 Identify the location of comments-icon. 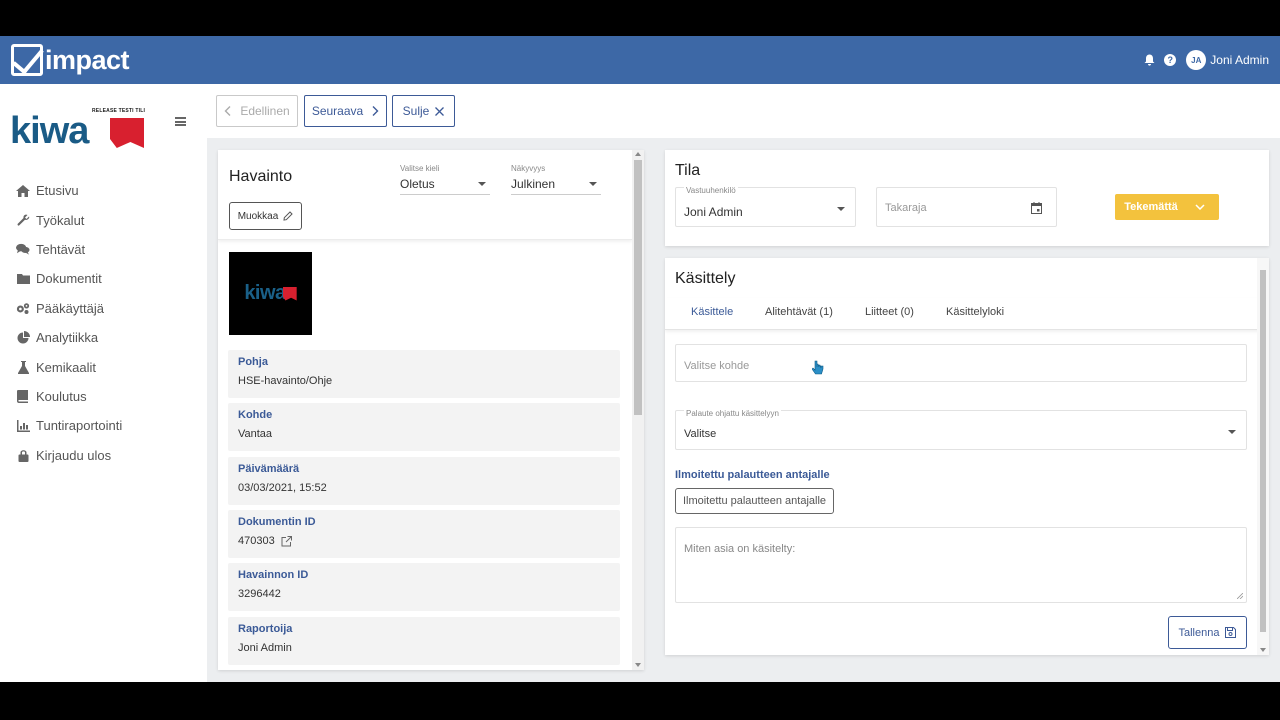
(23, 249).